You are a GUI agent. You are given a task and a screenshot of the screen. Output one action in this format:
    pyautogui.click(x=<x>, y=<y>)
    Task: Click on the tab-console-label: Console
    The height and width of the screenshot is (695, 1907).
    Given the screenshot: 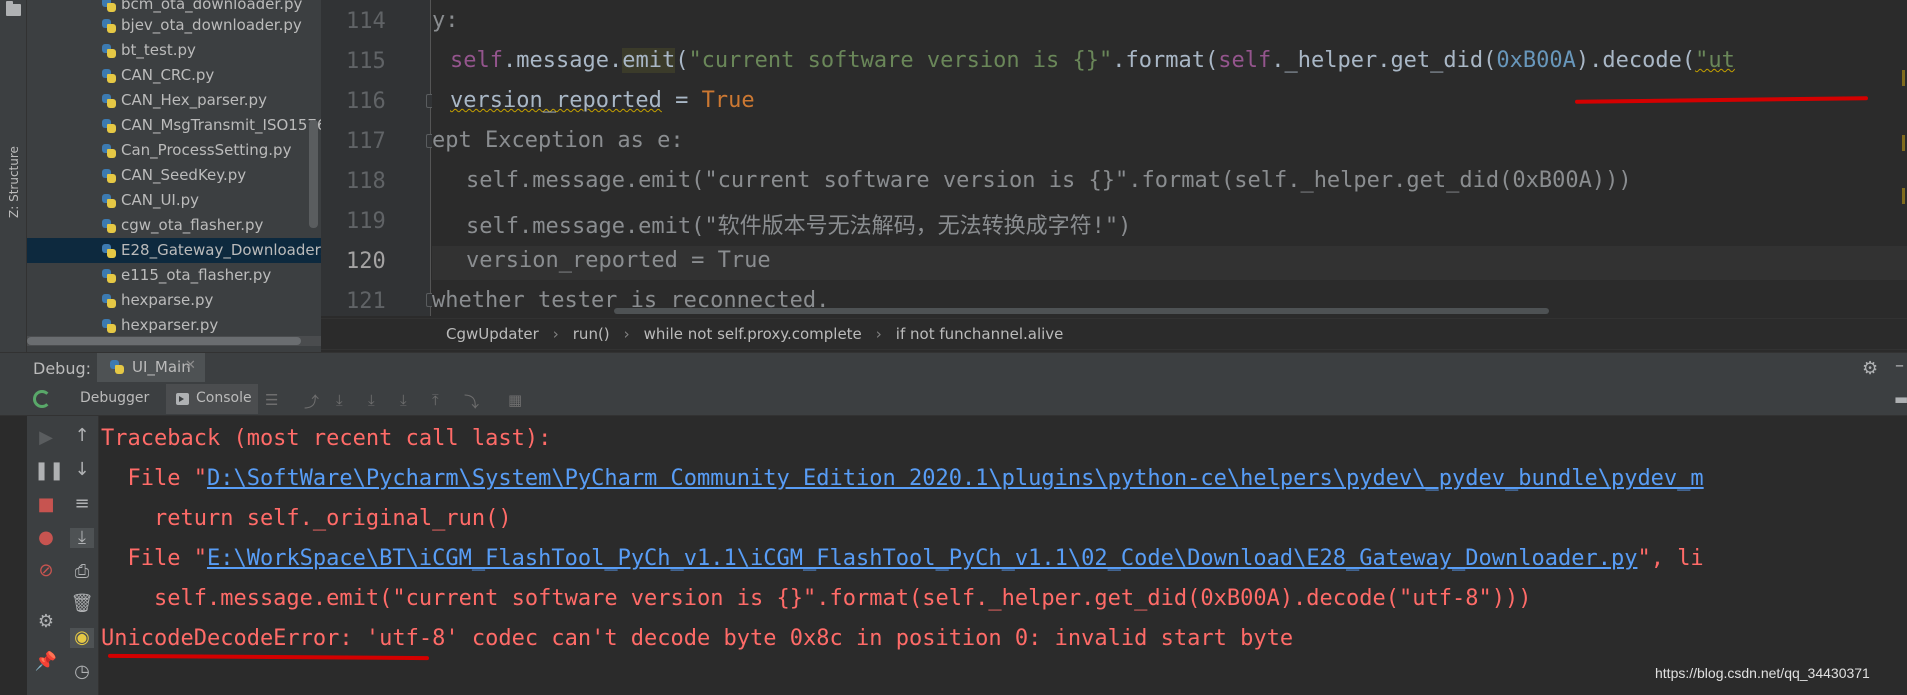 What is the action you would take?
    pyautogui.click(x=224, y=398)
    